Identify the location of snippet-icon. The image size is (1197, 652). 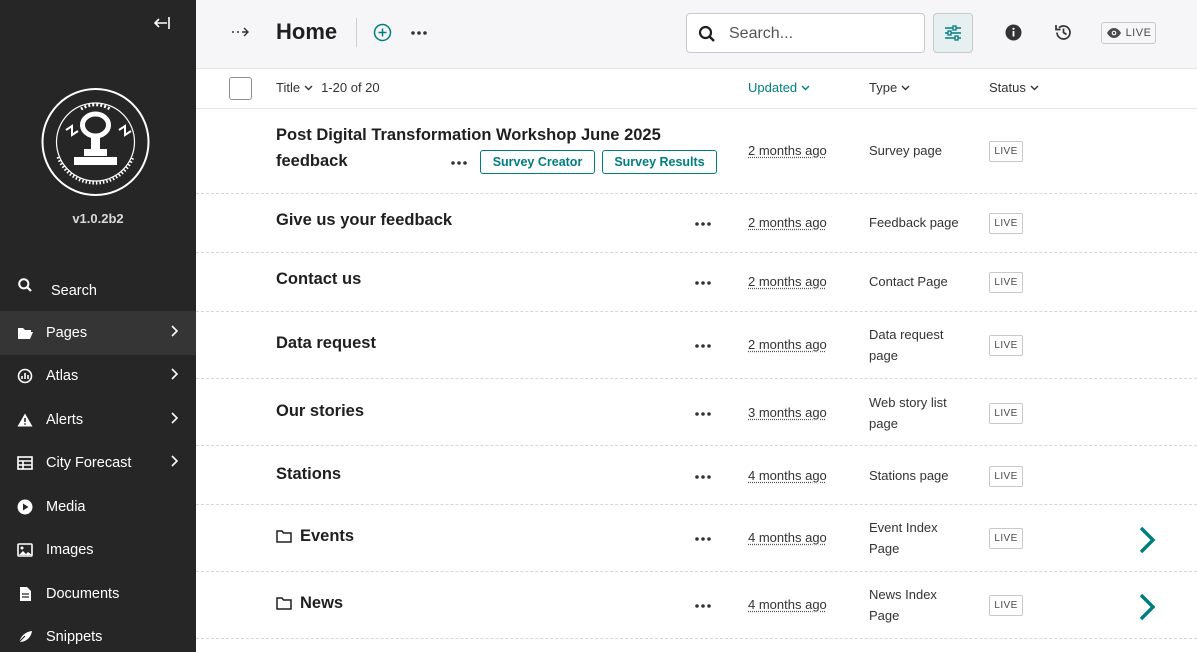
(25, 637).